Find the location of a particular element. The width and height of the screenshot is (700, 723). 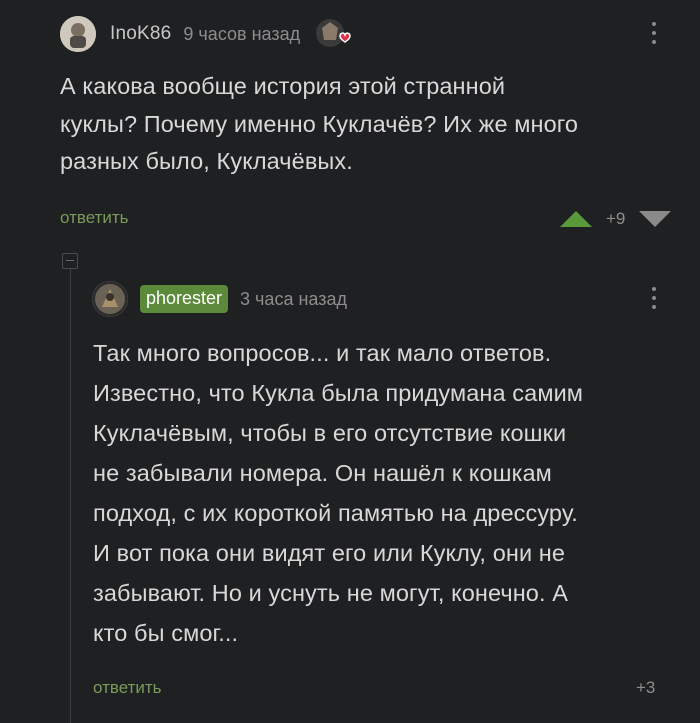

collapse-thread-icon is located at coordinates (70, 261).